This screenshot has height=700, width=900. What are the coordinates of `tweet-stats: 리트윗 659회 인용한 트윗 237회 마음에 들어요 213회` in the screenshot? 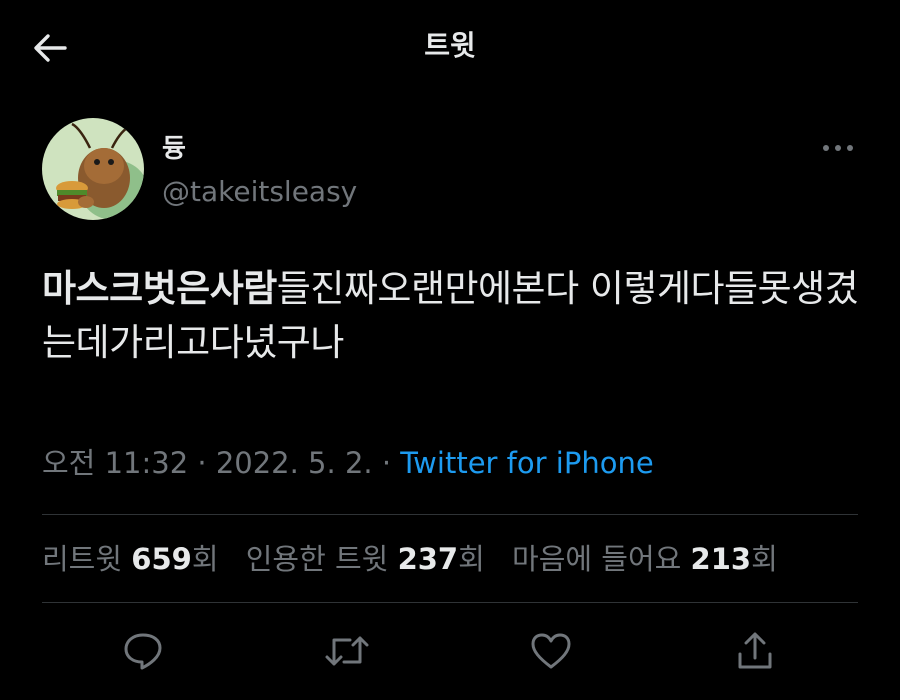 It's located at (419, 559).